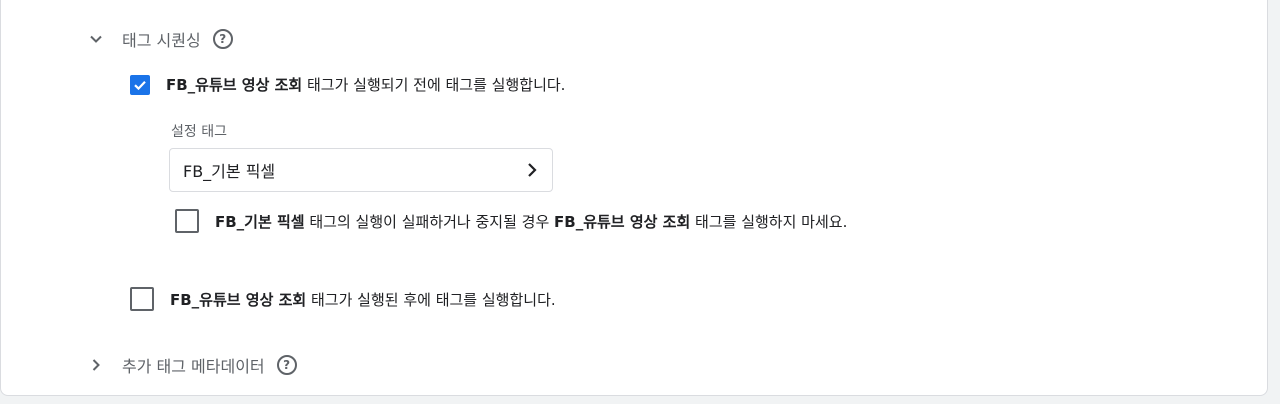 This screenshot has height=404, width=1280. Describe the element at coordinates (769, 221) in the screenshot. I see `dont-fire-suffix: 태그를 실행하지 마세요.` at that location.